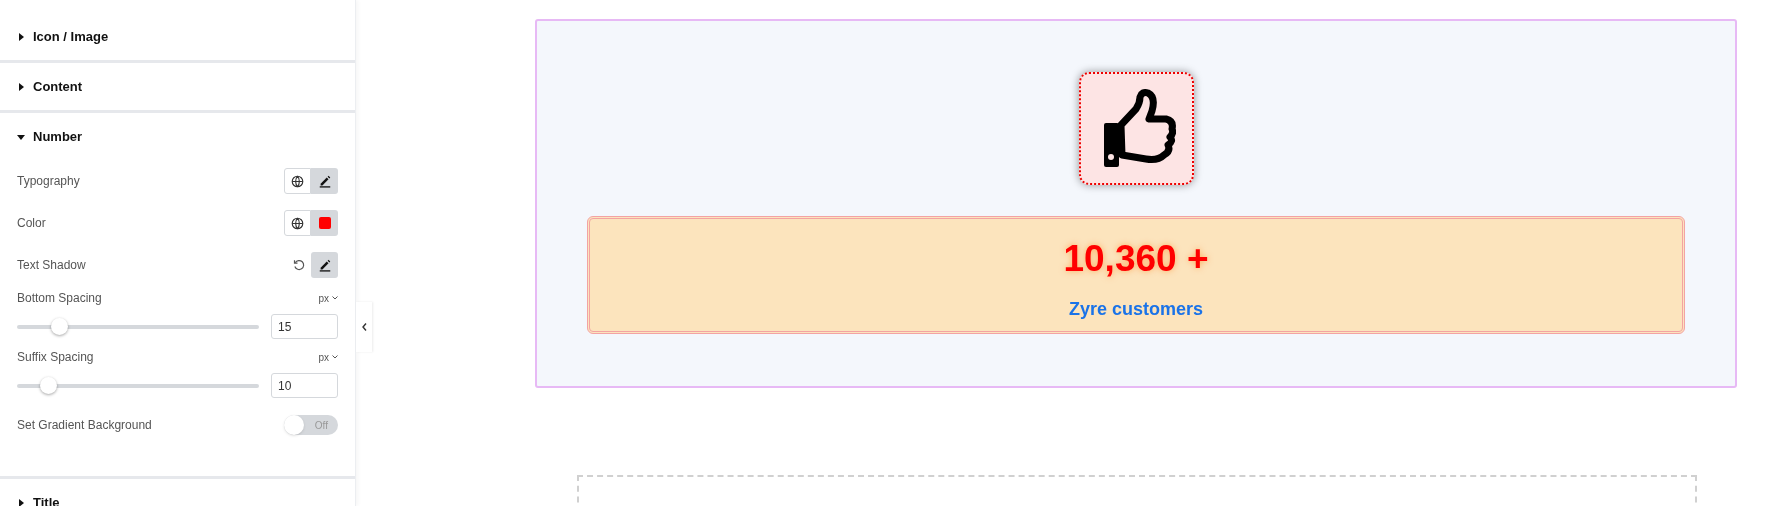 Image resolution: width=1773 pixels, height=506 pixels. I want to click on number-field: 10, so click(304, 385).